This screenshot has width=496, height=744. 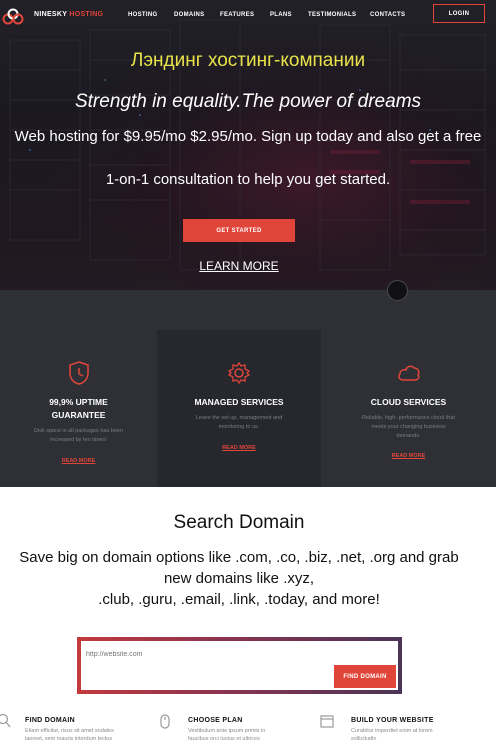 I want to click on nav-testimonials: TESTIMONIALS, so click(x=332, y=15).